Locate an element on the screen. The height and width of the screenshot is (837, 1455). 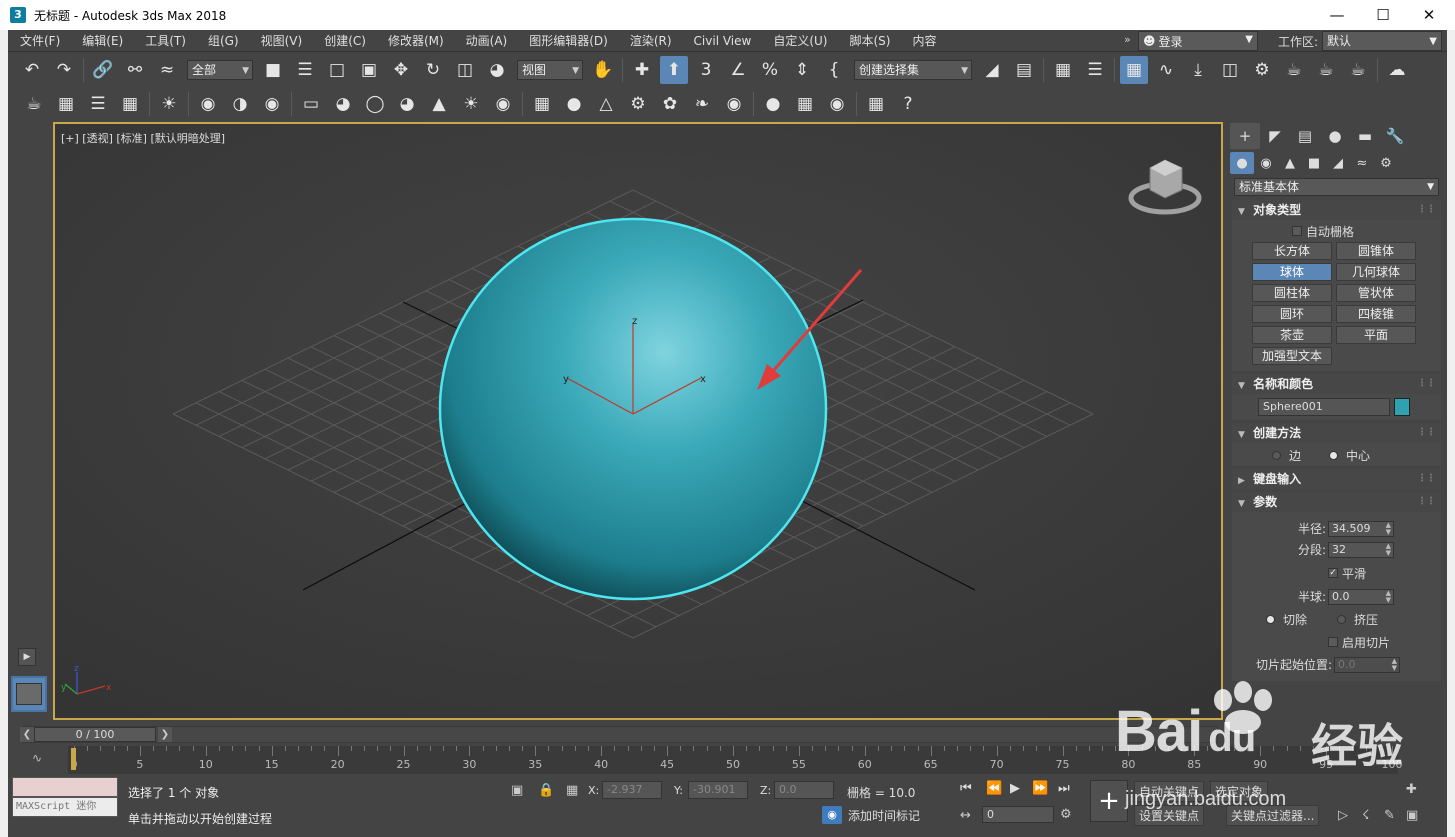
utilities-tab-icon: 🔧 is located at coordinates (1395, 136).